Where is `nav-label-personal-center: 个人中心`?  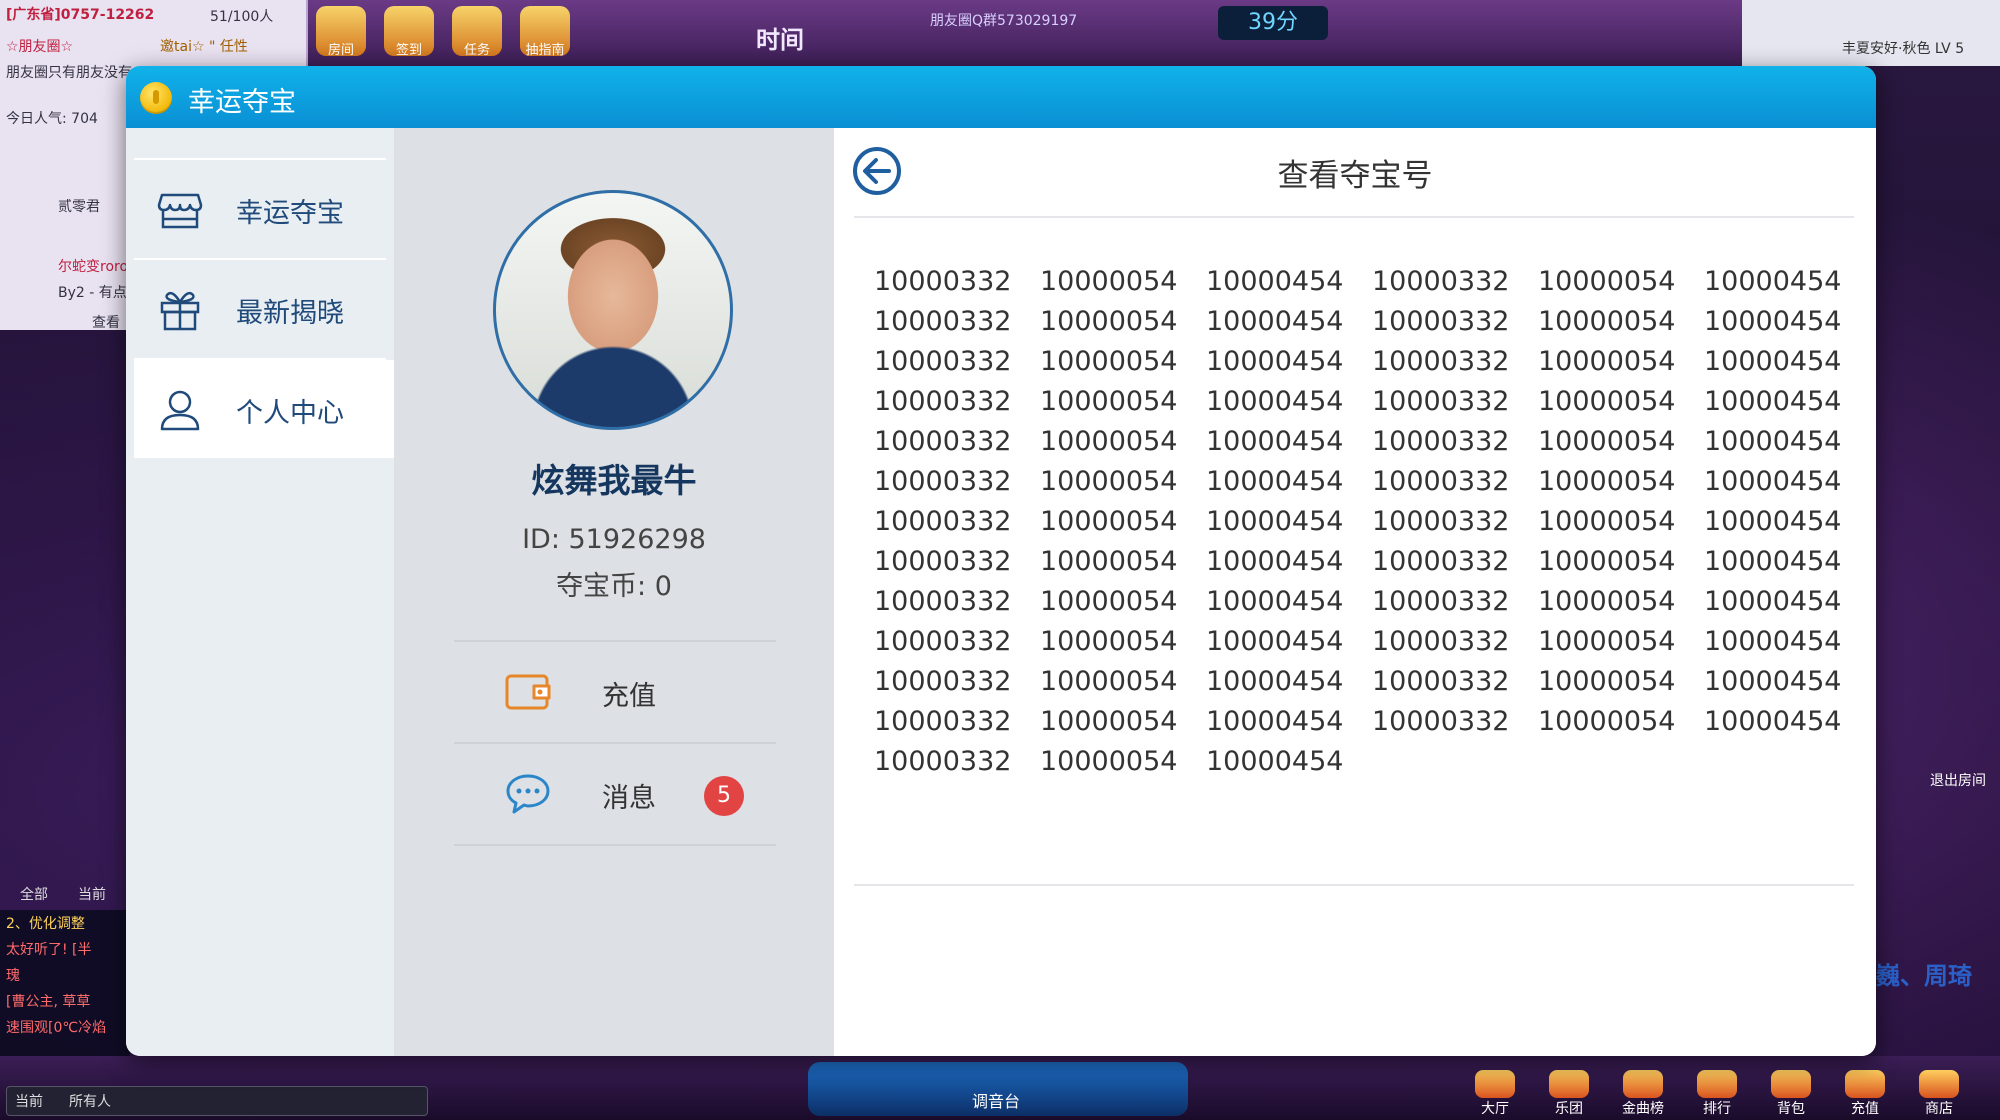
nav-label-personal-center: 个人中心 is located at coordinates (290, 413).